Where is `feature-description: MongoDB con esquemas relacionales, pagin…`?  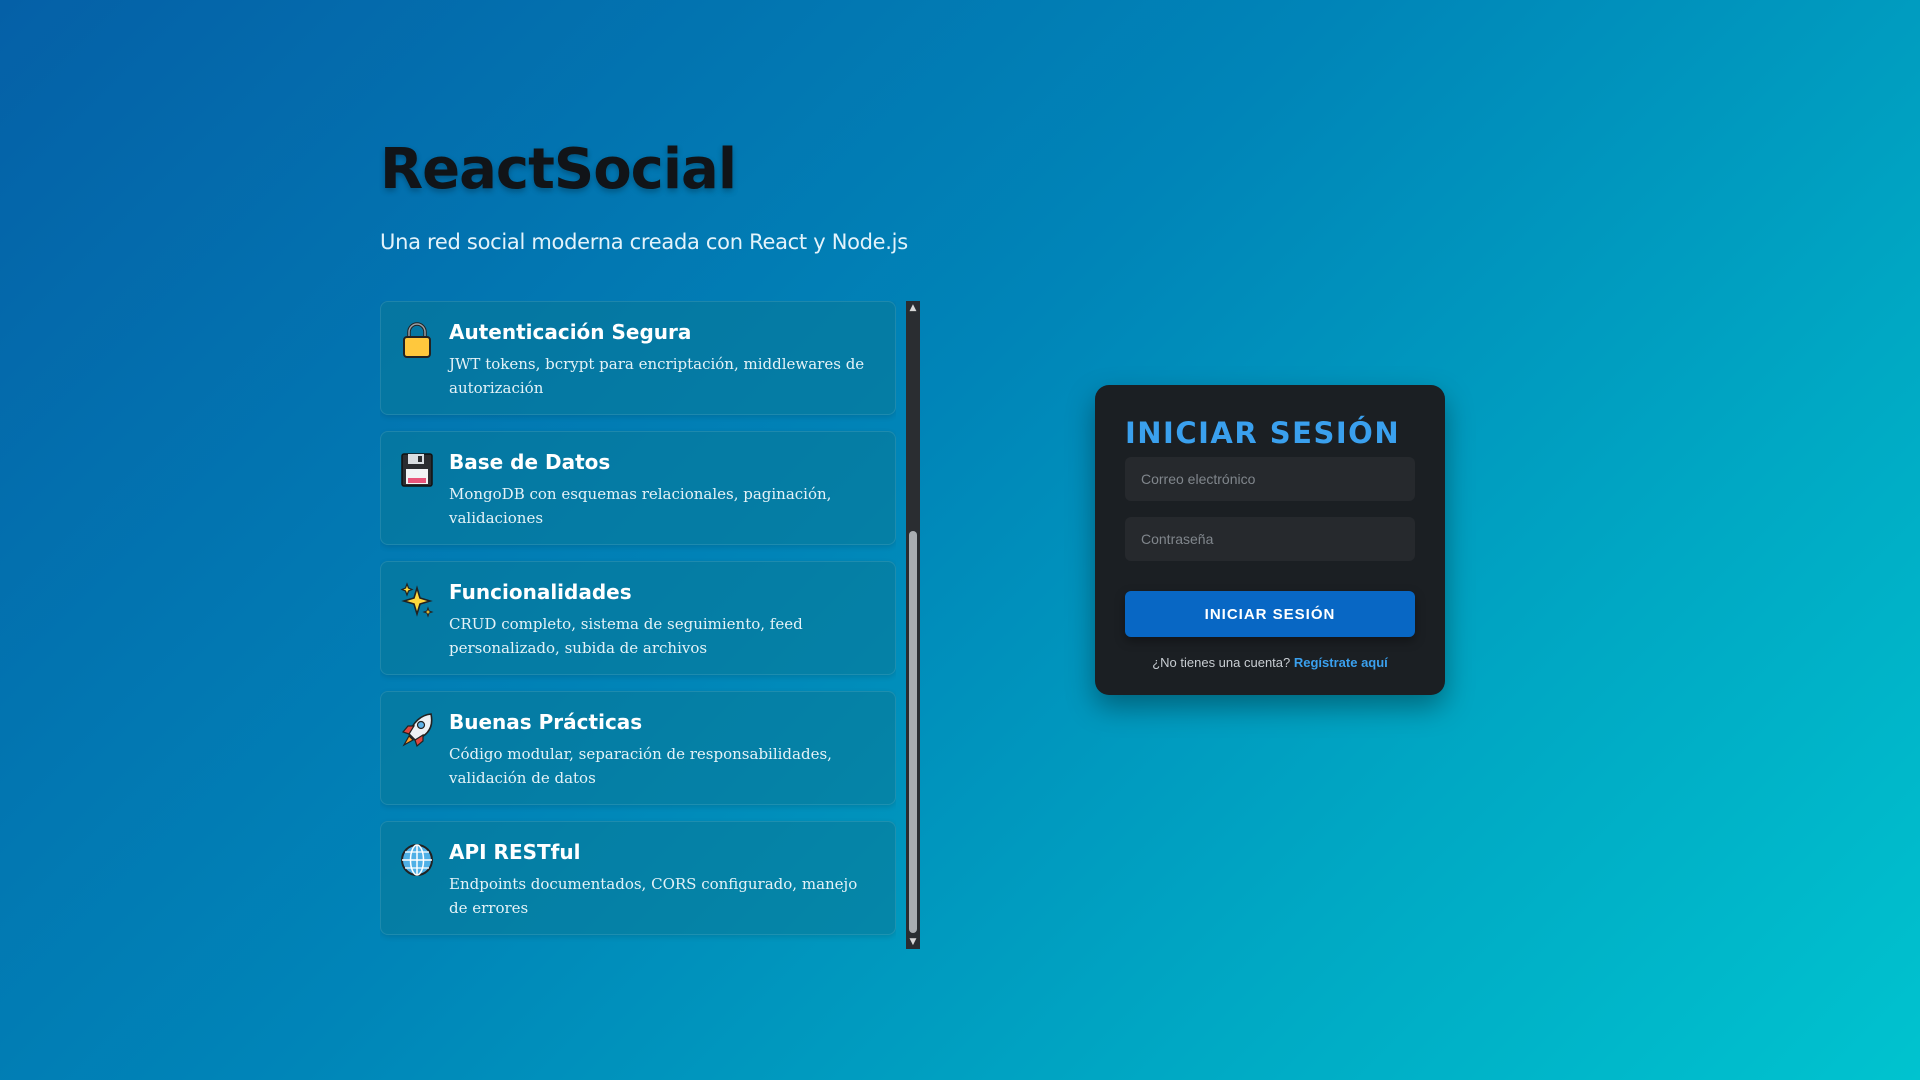 feature-description: MongoDB con esquemas relacionales, pagin… is located at coordinates (640, 506).